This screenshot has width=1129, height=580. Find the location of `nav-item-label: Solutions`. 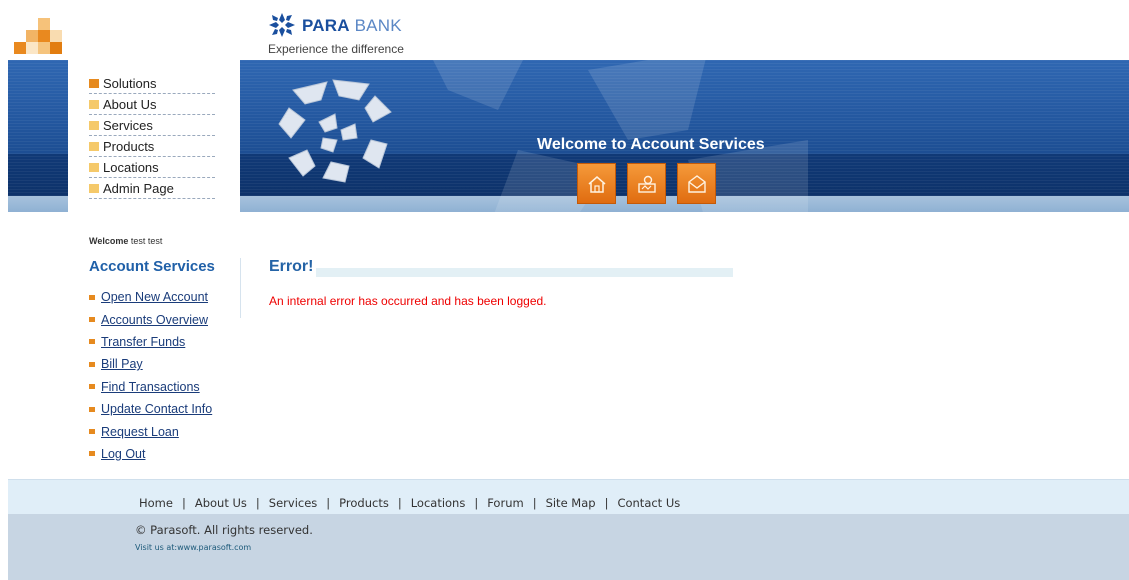

nav-item-label: Solutions is located at coordinates (130, 83).